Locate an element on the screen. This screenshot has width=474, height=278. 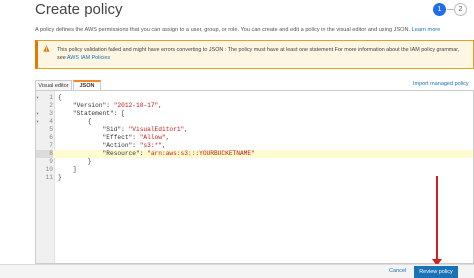
code-text: "Statement": [ is located at coordinates (91, 114).